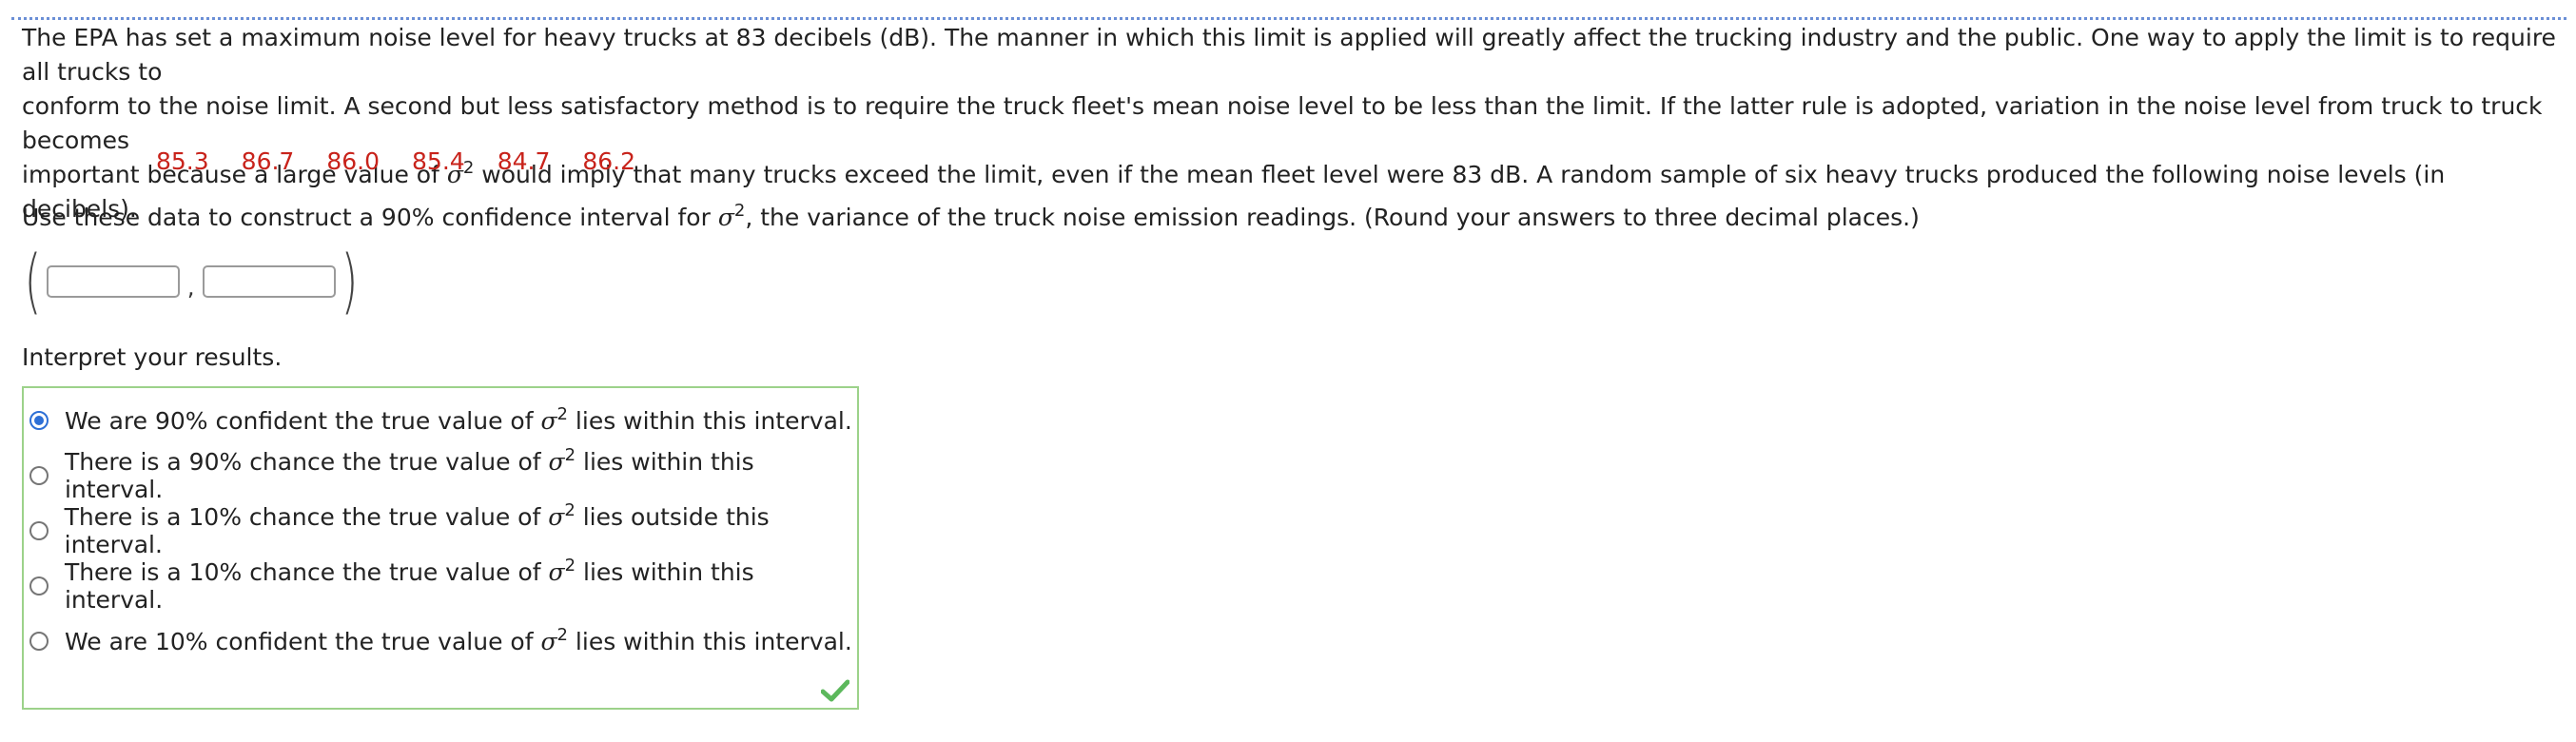 The width and height of the screenshot is (2576, 742). What do you see at coordinates (307, 462) in the screenshot?
I see `choice-text-start: There is a 90% chance the true value of` at bounding box center [307, 462].